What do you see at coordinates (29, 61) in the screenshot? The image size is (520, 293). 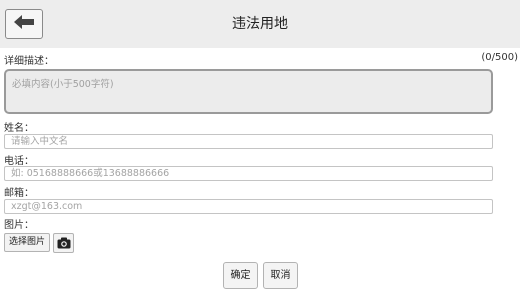 I see `description-label: 详细描述：` at bounding box center [29, 61].